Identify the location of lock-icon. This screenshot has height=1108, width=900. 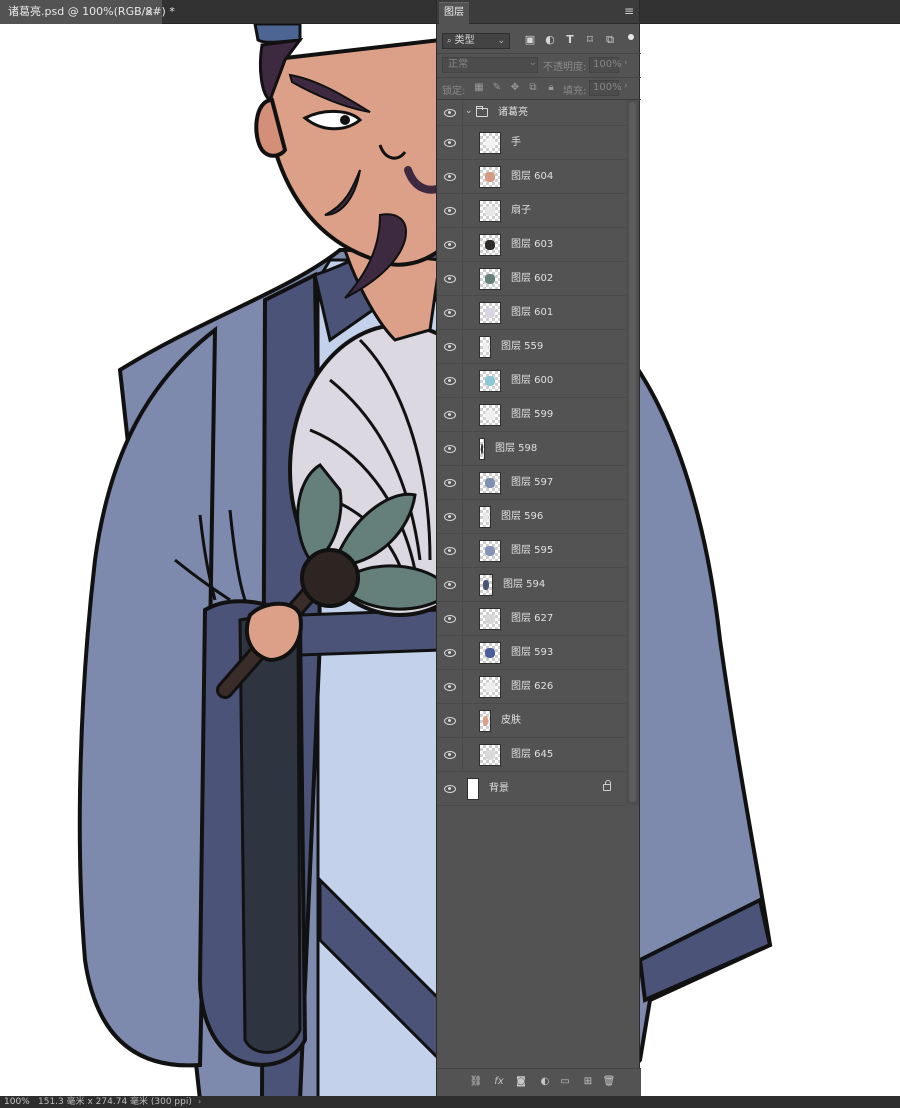
(607, 785).